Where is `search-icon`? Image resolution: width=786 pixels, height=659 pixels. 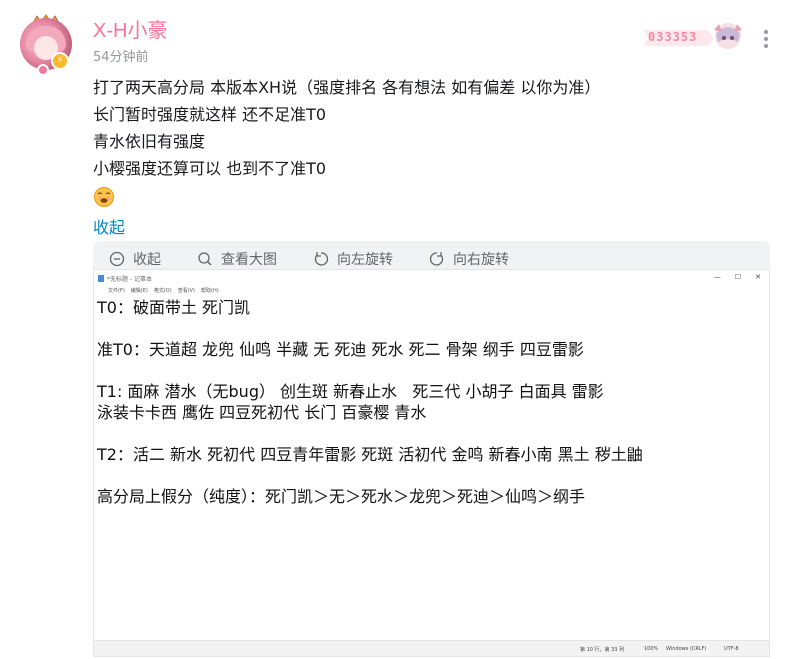
search-icon is located at coordinates (205, 258).